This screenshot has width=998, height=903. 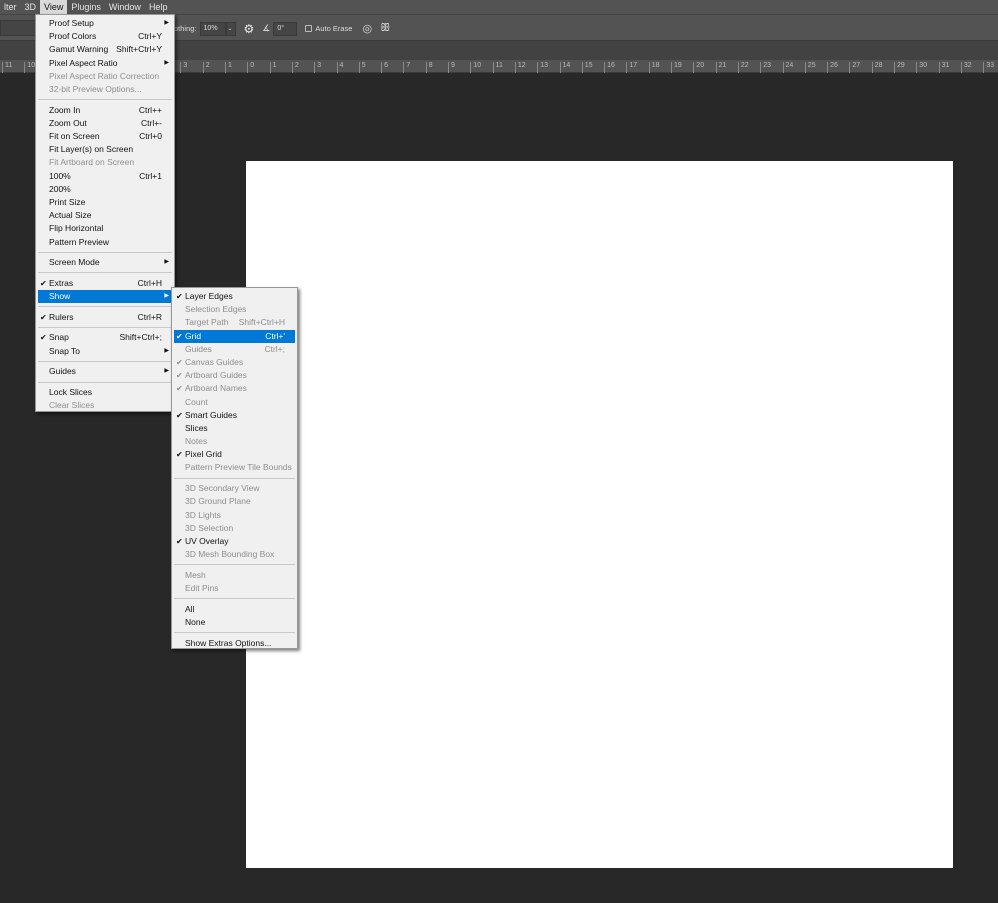 I want to click on menu-item-label: Pattern Preview Tile Bounds, so click(x=238, y=467).